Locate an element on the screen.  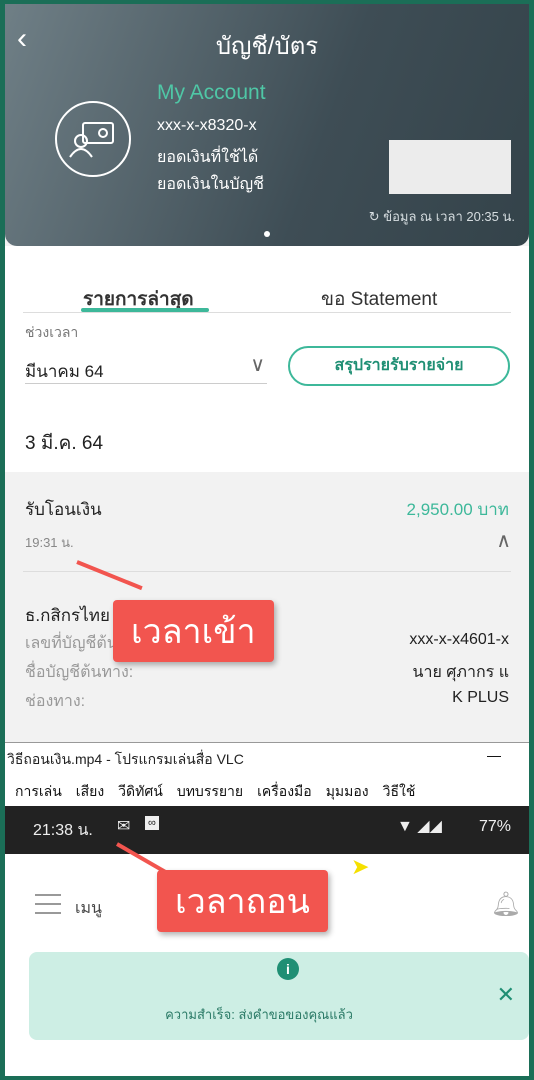
available-balance-label: ยอดเงินที่ใช้ได้ is located at coordinates (208, 157).